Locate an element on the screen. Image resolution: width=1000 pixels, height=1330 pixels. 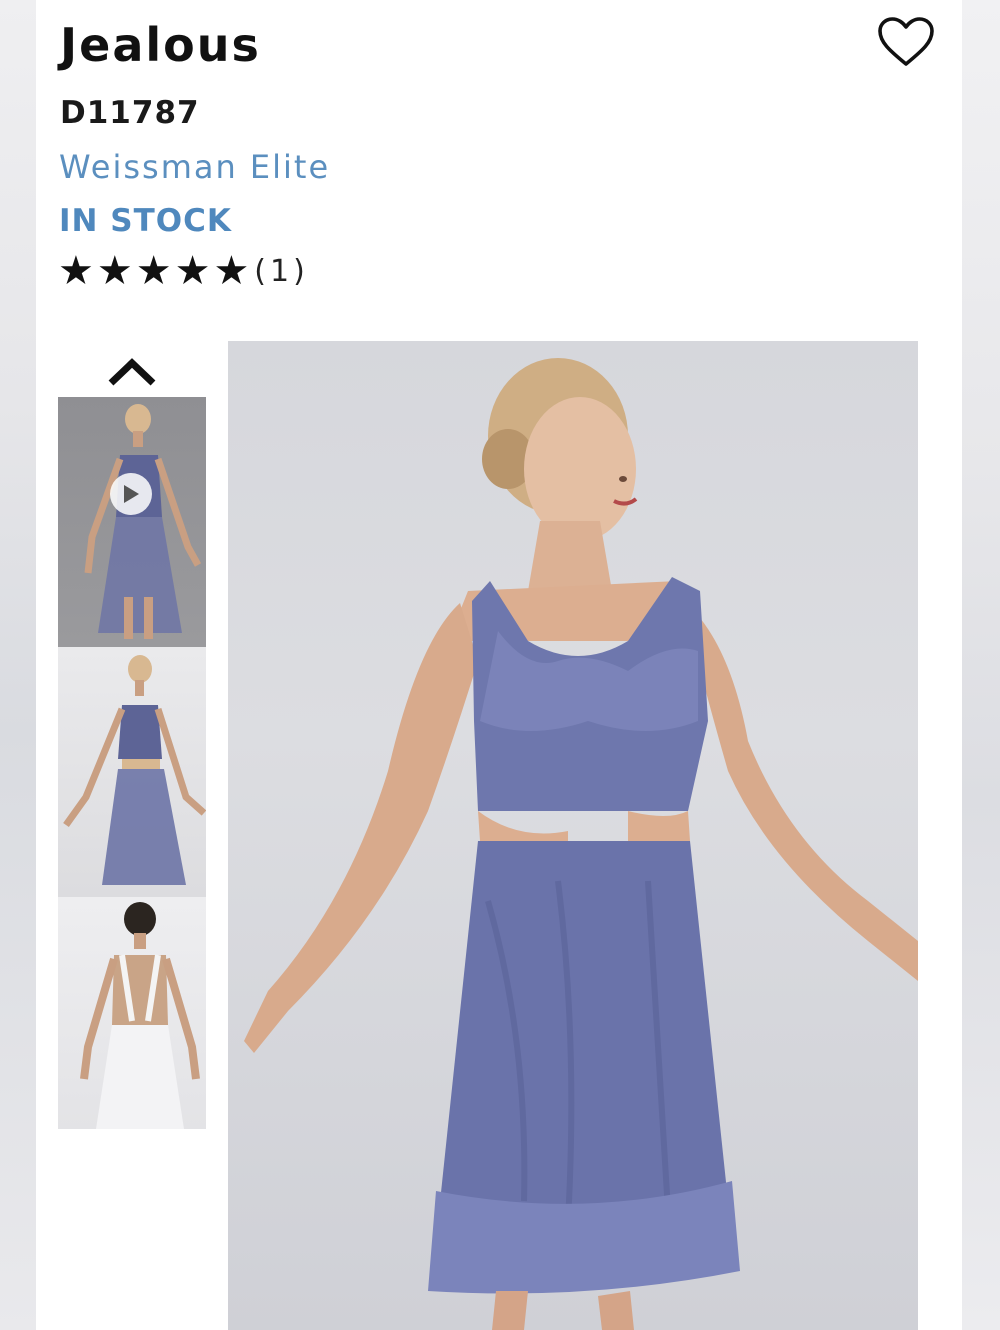
chevron-up-icon is located at coordinates (132, 372).